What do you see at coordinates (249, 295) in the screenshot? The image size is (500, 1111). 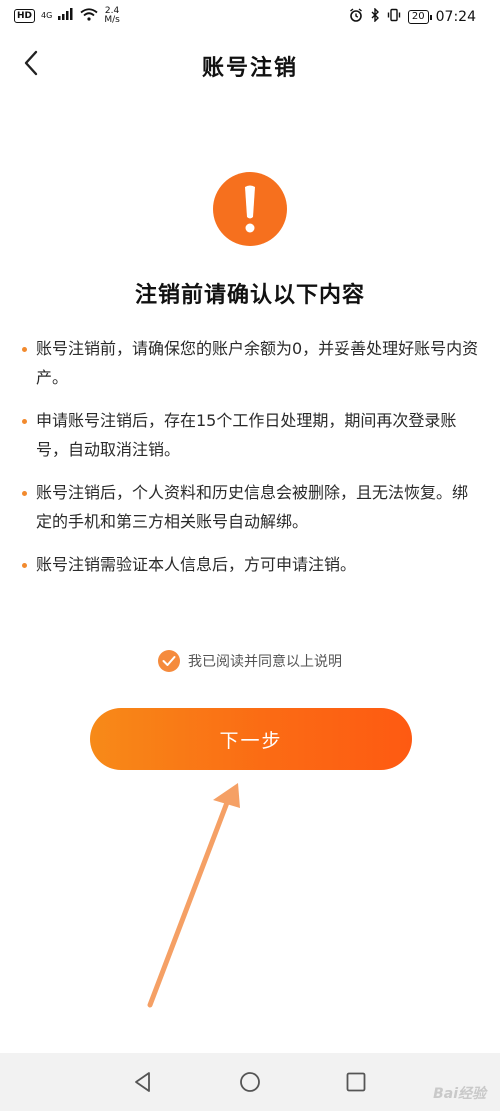 I see `confirm-heading: 注销前请确认以下内容` at bounding box center [249, 295].